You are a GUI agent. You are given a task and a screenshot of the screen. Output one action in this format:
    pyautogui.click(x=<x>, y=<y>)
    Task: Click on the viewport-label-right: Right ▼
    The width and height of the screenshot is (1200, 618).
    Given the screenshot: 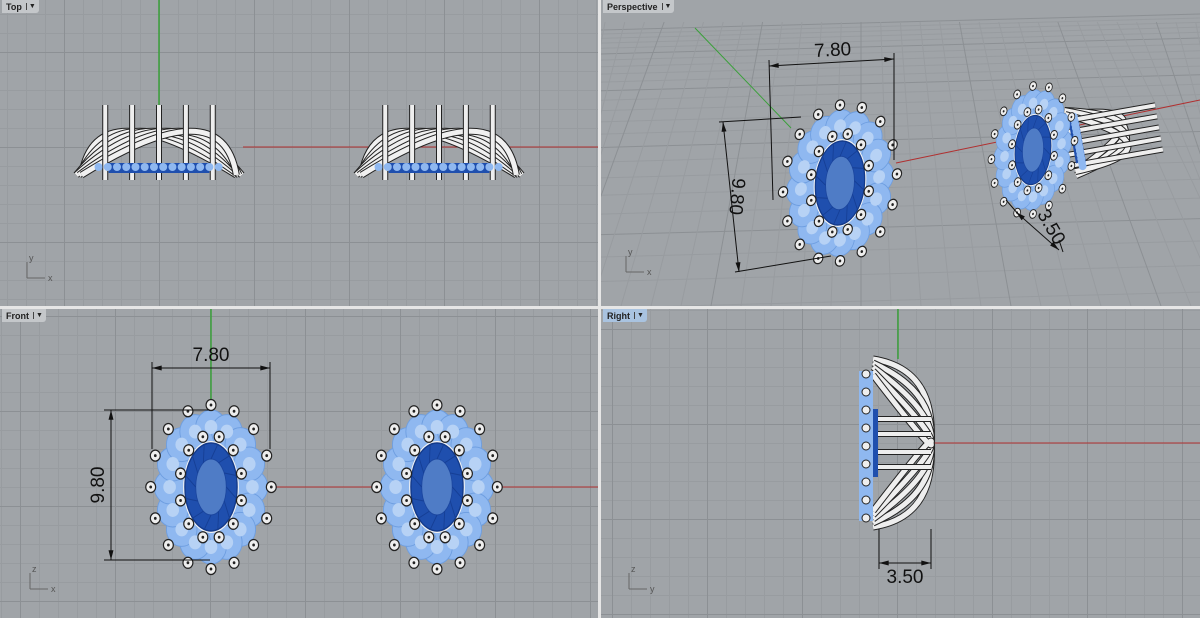 What is the action you would take?
    pyautogui.click(x=625, y=315)
    